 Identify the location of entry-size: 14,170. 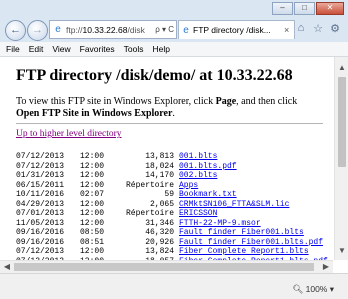
(159, 175).